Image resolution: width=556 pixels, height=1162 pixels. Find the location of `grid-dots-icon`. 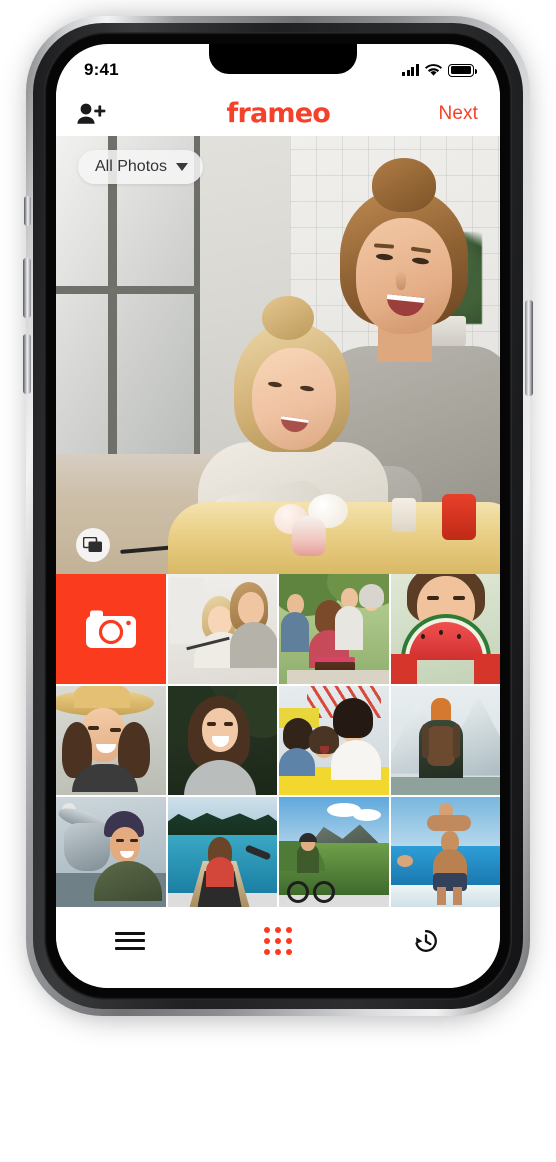

grid-dots-icon is located at coordinates (278, 940).